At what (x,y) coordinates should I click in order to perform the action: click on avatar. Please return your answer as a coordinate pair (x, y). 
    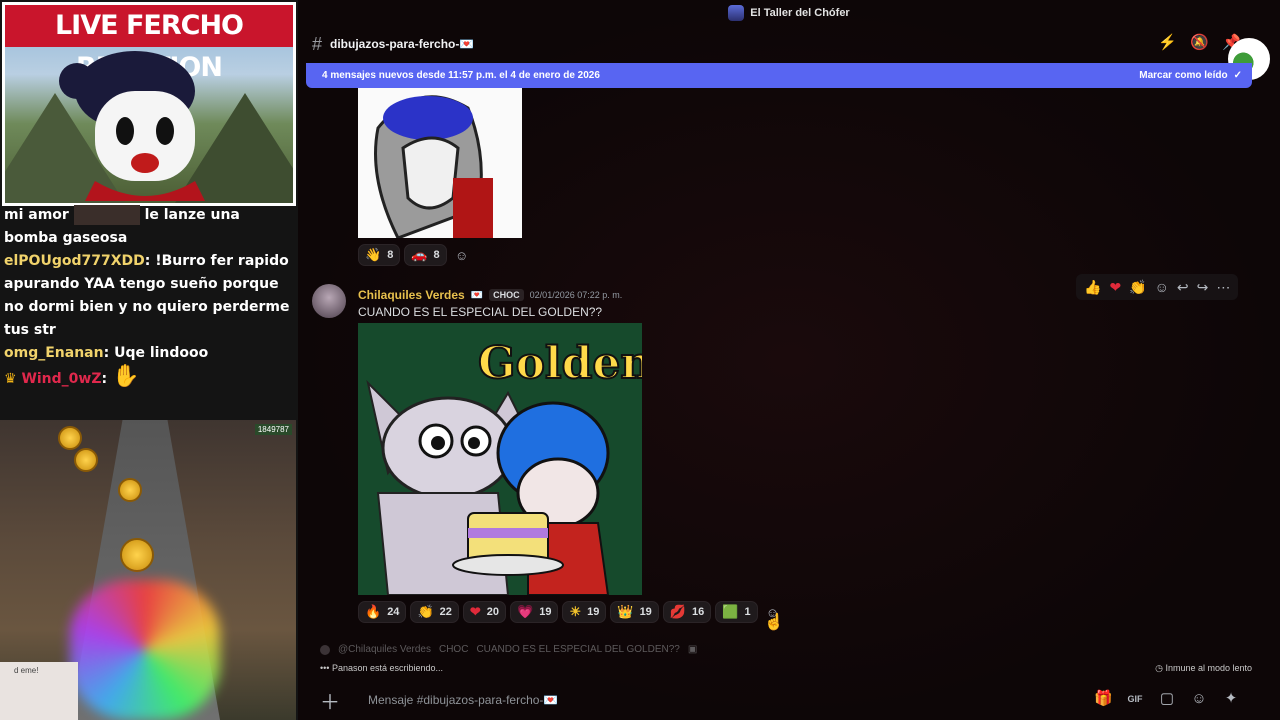
    Looking at the image, I should click on (329, 301).